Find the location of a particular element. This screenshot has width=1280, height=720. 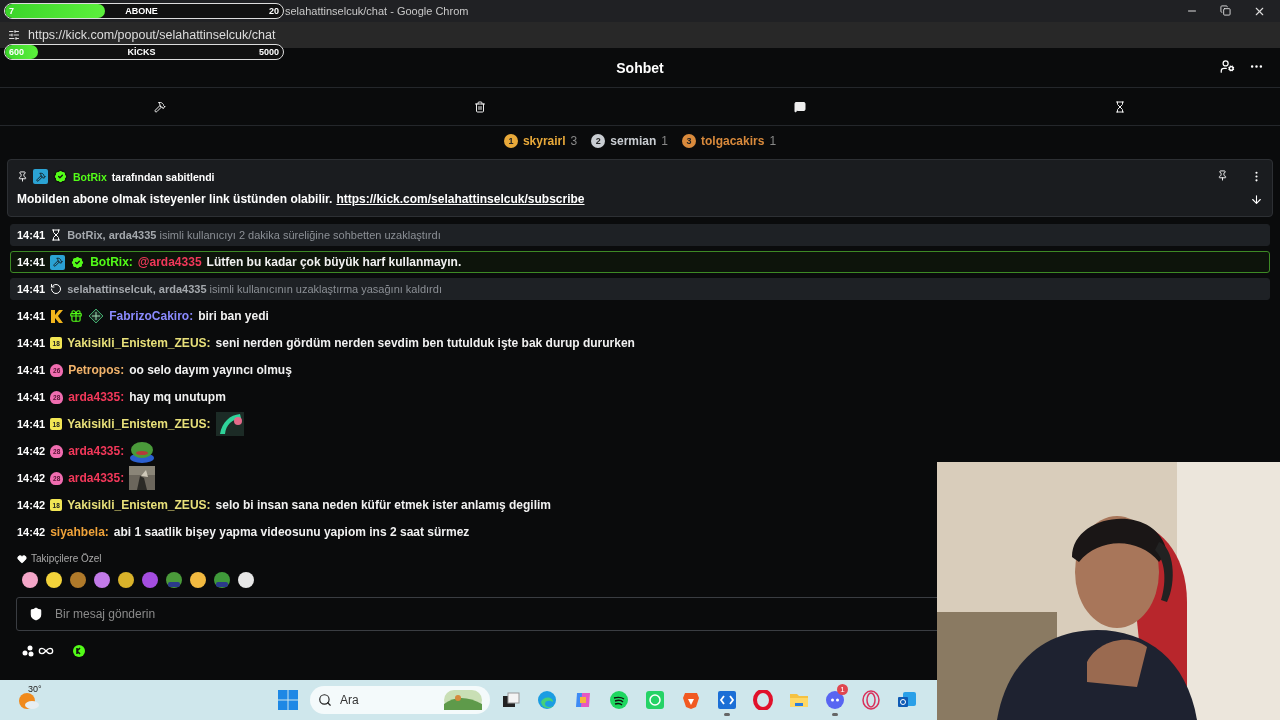

spotify-icon is located at coordinates (619, 700).